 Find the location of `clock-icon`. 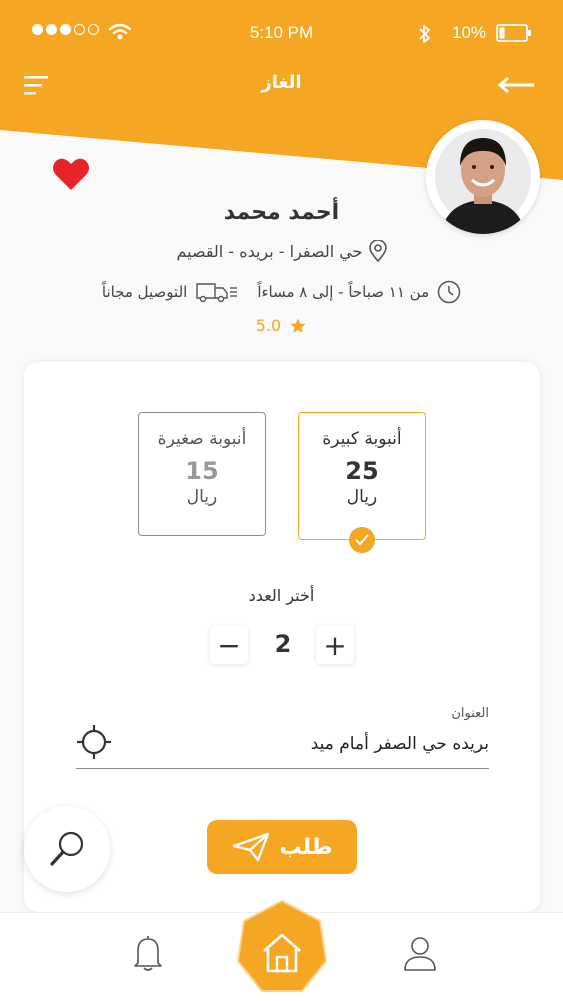

clock-icon is located at coordinates (449, 292).